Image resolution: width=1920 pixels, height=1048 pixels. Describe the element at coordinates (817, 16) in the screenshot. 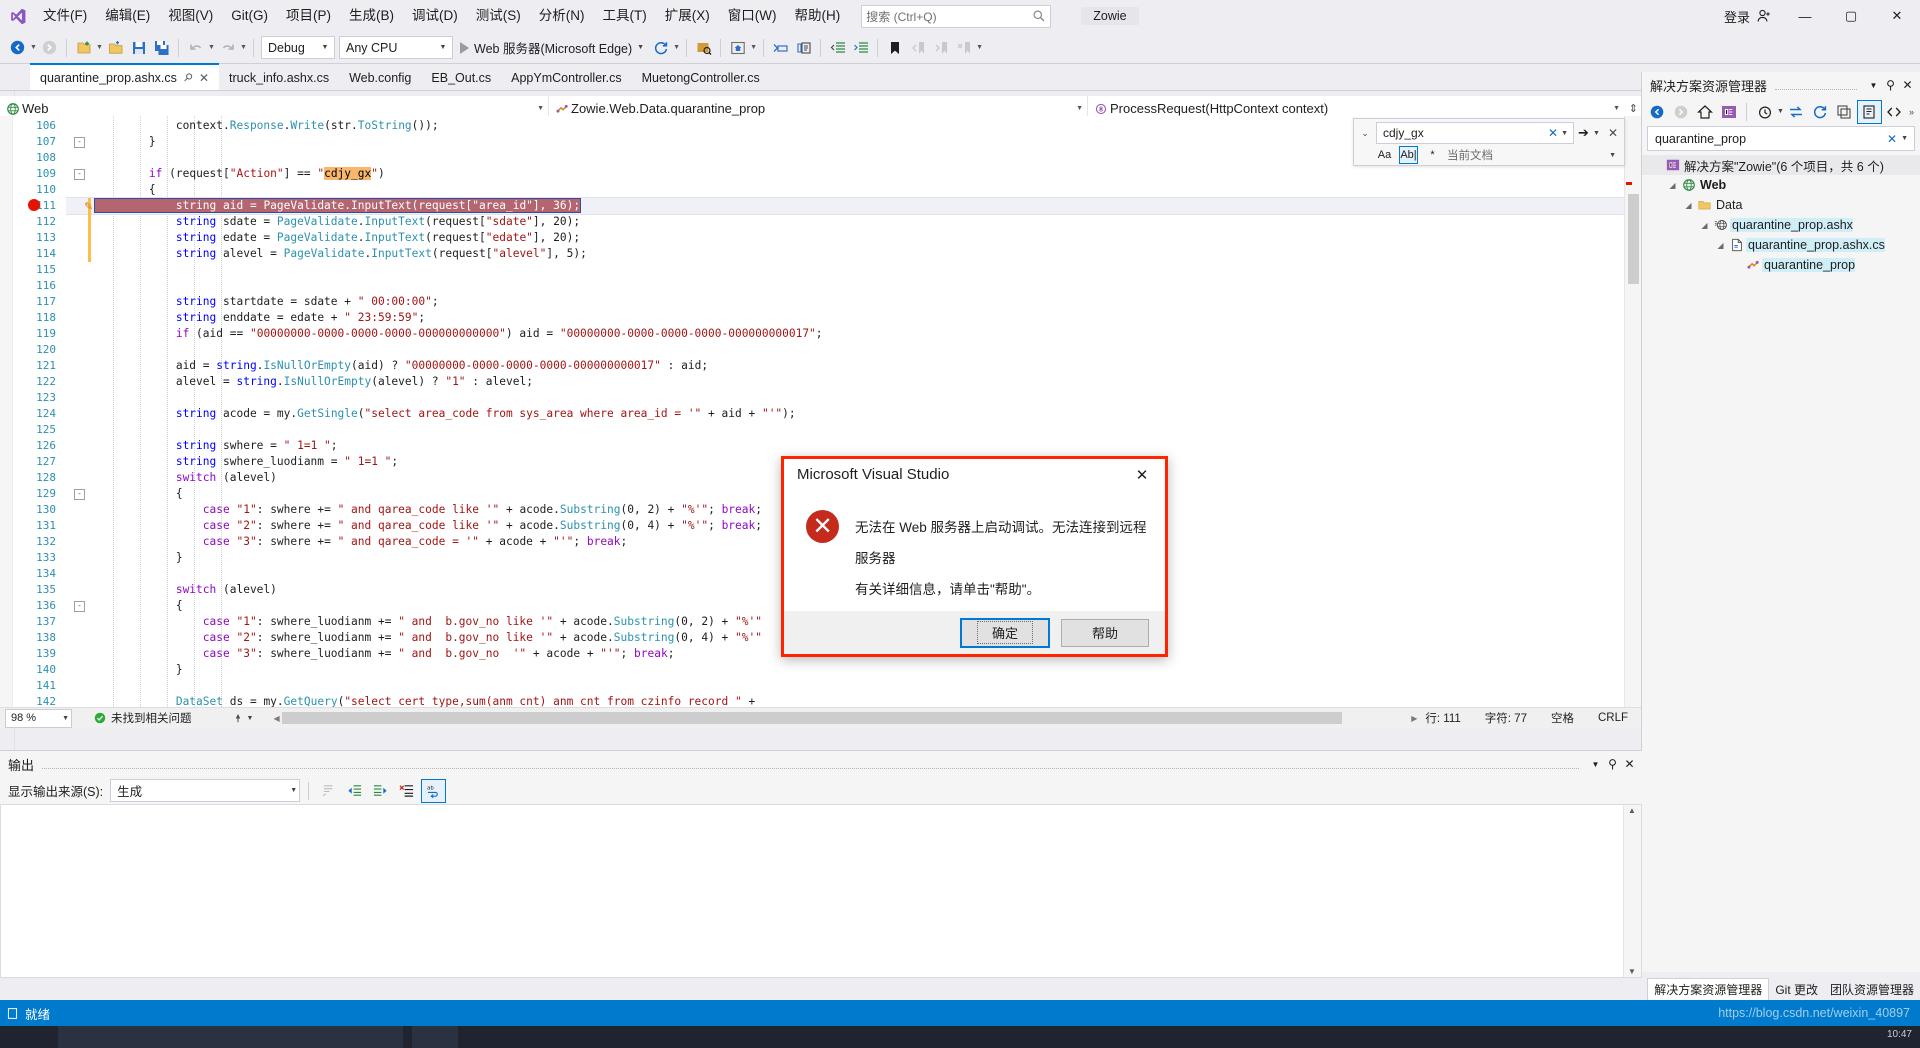

I see `menu-help: 帮助(H)` at that location.